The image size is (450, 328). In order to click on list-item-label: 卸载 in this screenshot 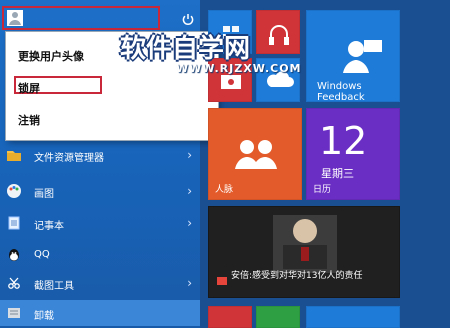, I will do `click(44, 316)`.